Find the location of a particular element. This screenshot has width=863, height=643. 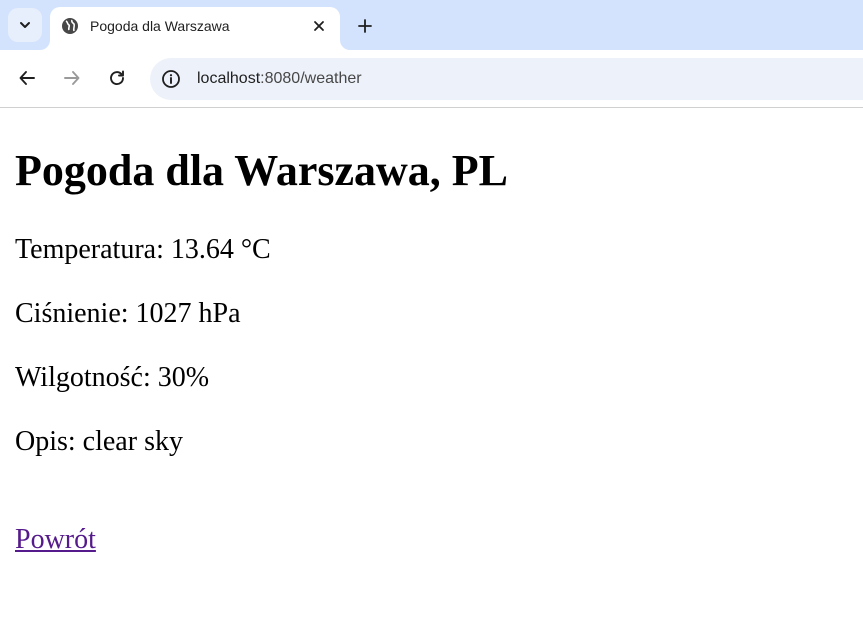

url-path: :8080/weather is located at coordinates (311, 78).